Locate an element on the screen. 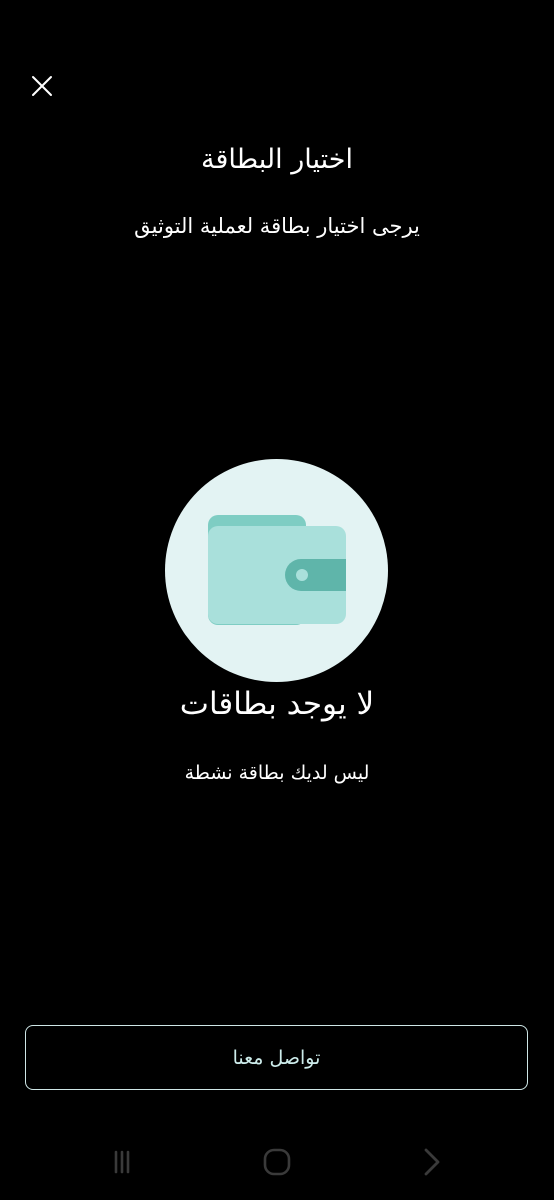 This screenshot has width=554, height=1200. recents-icon is located at coordinates (122, 1164).